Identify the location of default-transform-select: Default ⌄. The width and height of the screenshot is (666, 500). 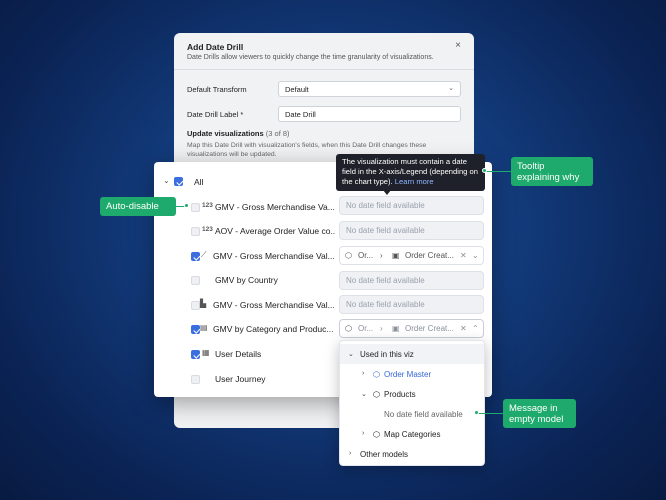
(369, 89).